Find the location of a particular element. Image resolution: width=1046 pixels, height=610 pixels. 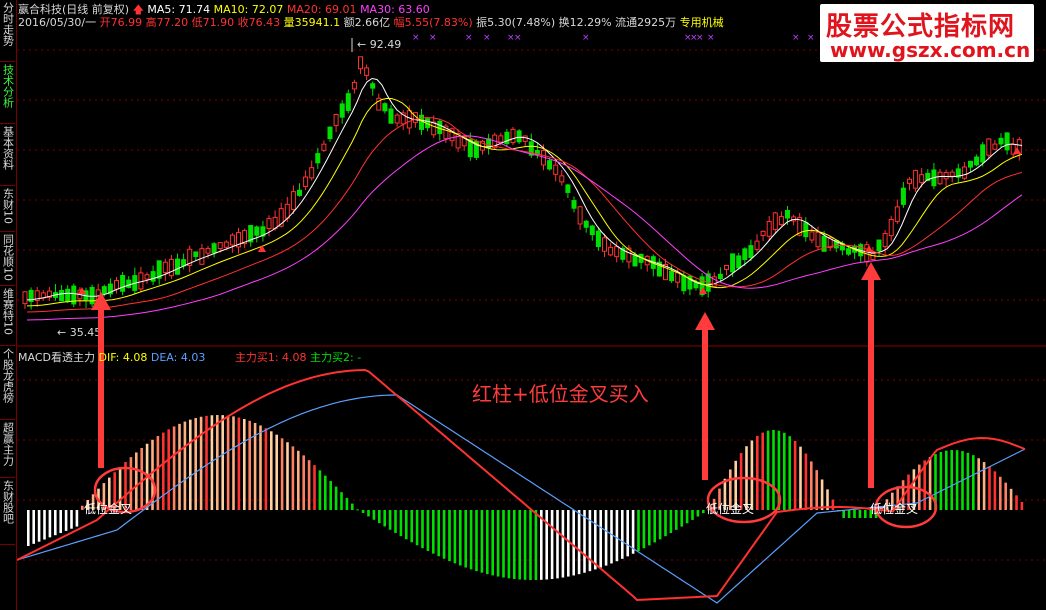

quote-industry: 专用机械 is located at coordinates (701, 22).